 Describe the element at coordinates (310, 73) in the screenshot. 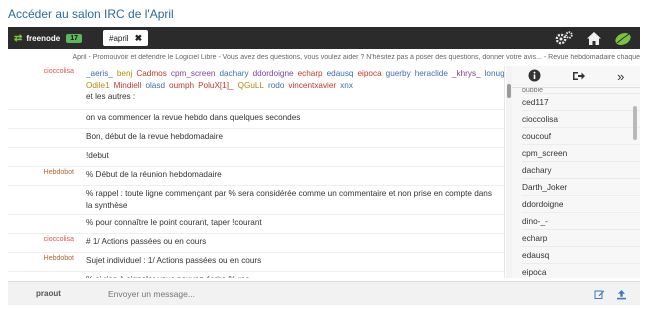

I see `names-list-nick: echarp` at that location.